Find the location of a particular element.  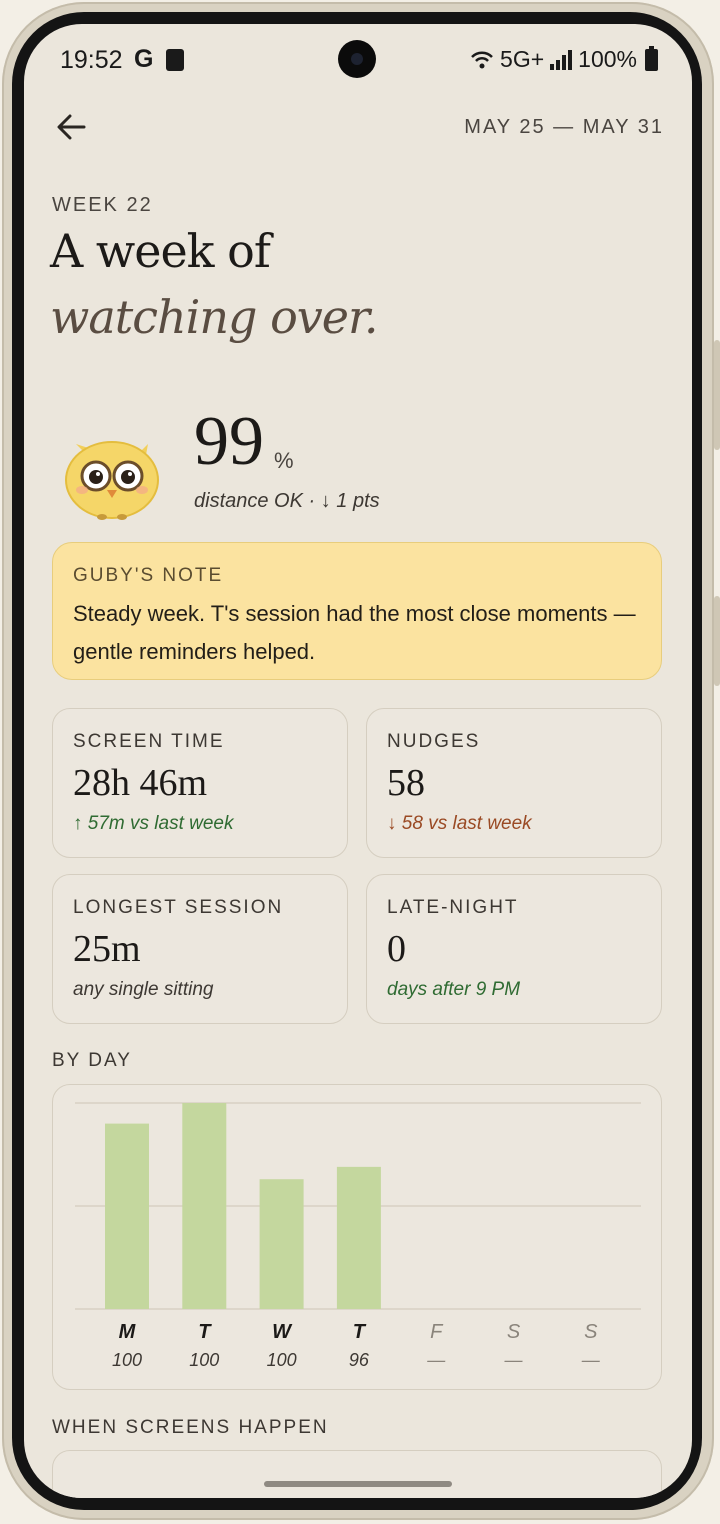

notification-app-icon is located at coordinates (175, 60).